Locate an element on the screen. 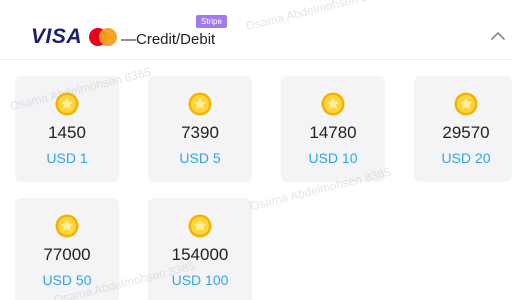 Image resolution: width=512 pixels, height=300 pixels. package-card: 1450 USD 1 is located at coordinates (67, 129).